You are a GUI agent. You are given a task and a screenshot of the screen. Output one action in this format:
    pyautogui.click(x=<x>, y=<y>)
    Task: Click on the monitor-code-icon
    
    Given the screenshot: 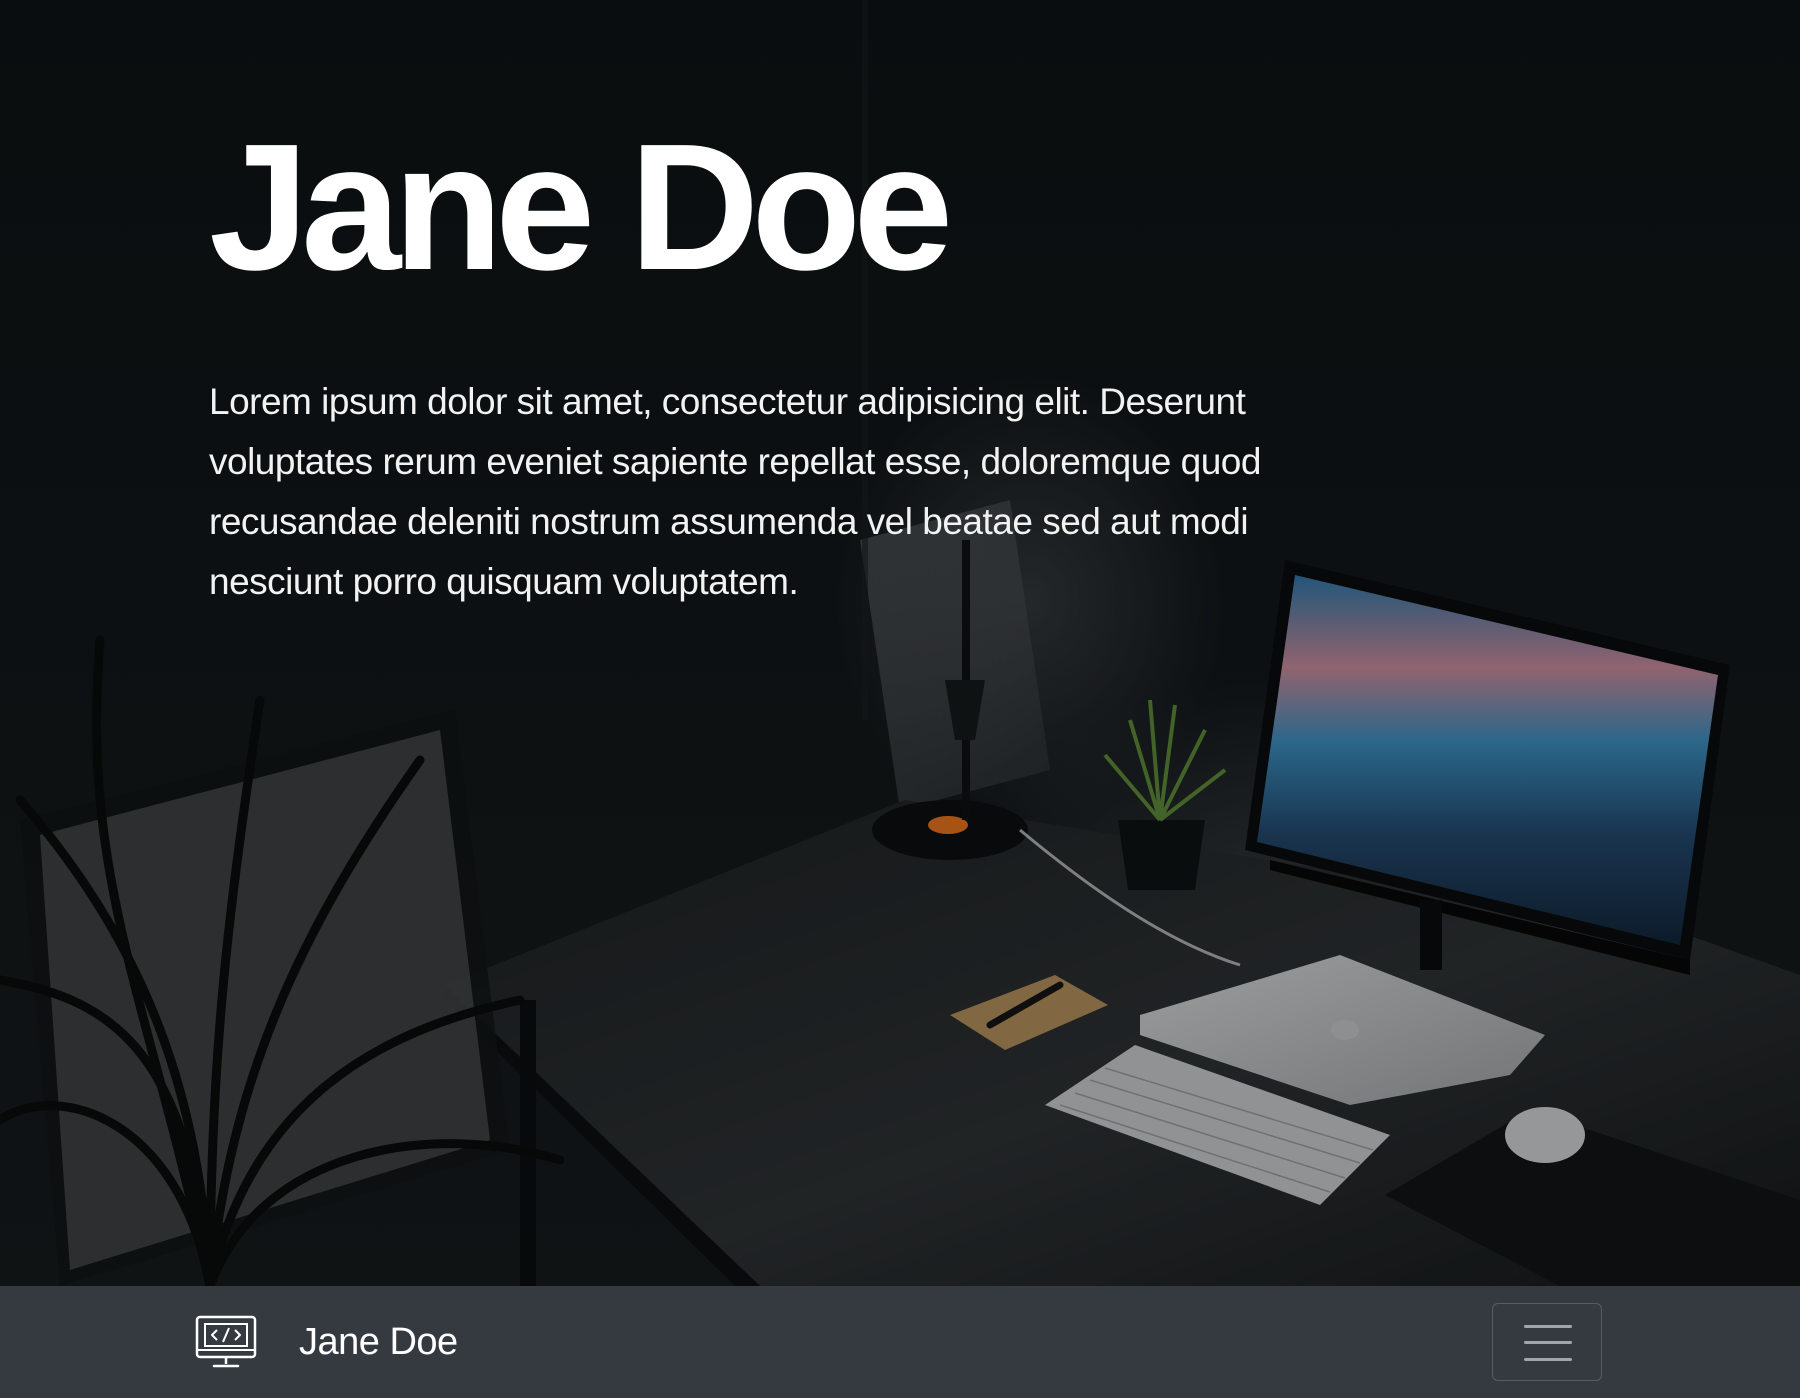 What is the action you would take?
    pyautogui.click(x=226, y=1341)
    